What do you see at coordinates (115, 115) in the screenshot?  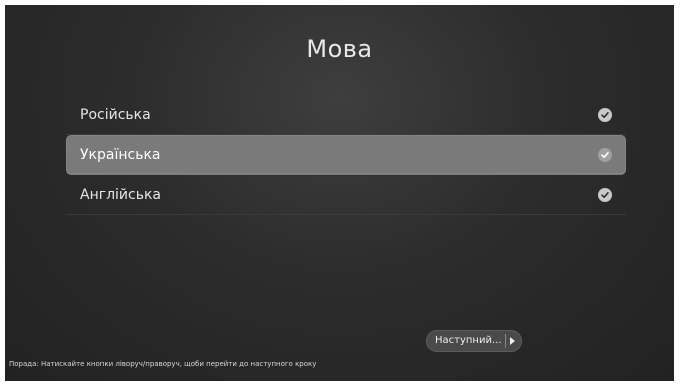 I see `language-label: Російська` at bounding box center [115, 115].